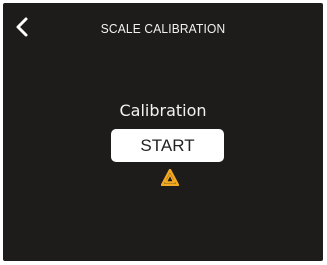 Image resolution: width=327 pixels, height=265 pixels. Describe the element at coordinates (170, 177) in the screenshot. I see `marker-a-icon` at that location.